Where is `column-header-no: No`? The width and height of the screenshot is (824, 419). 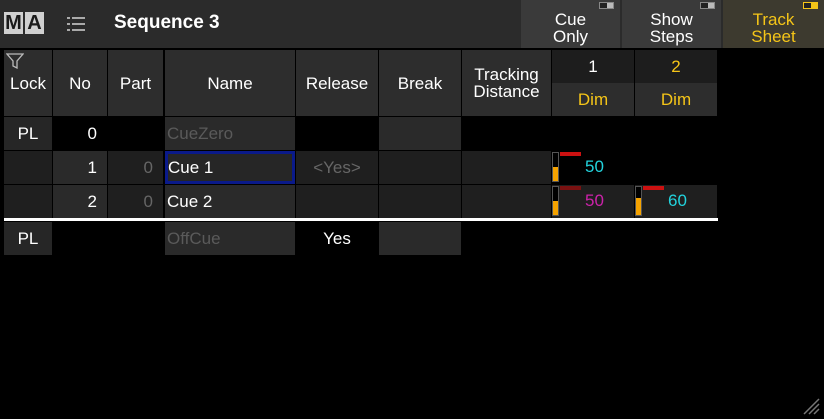
column-header-no: No is located at coordinates (80, 83).